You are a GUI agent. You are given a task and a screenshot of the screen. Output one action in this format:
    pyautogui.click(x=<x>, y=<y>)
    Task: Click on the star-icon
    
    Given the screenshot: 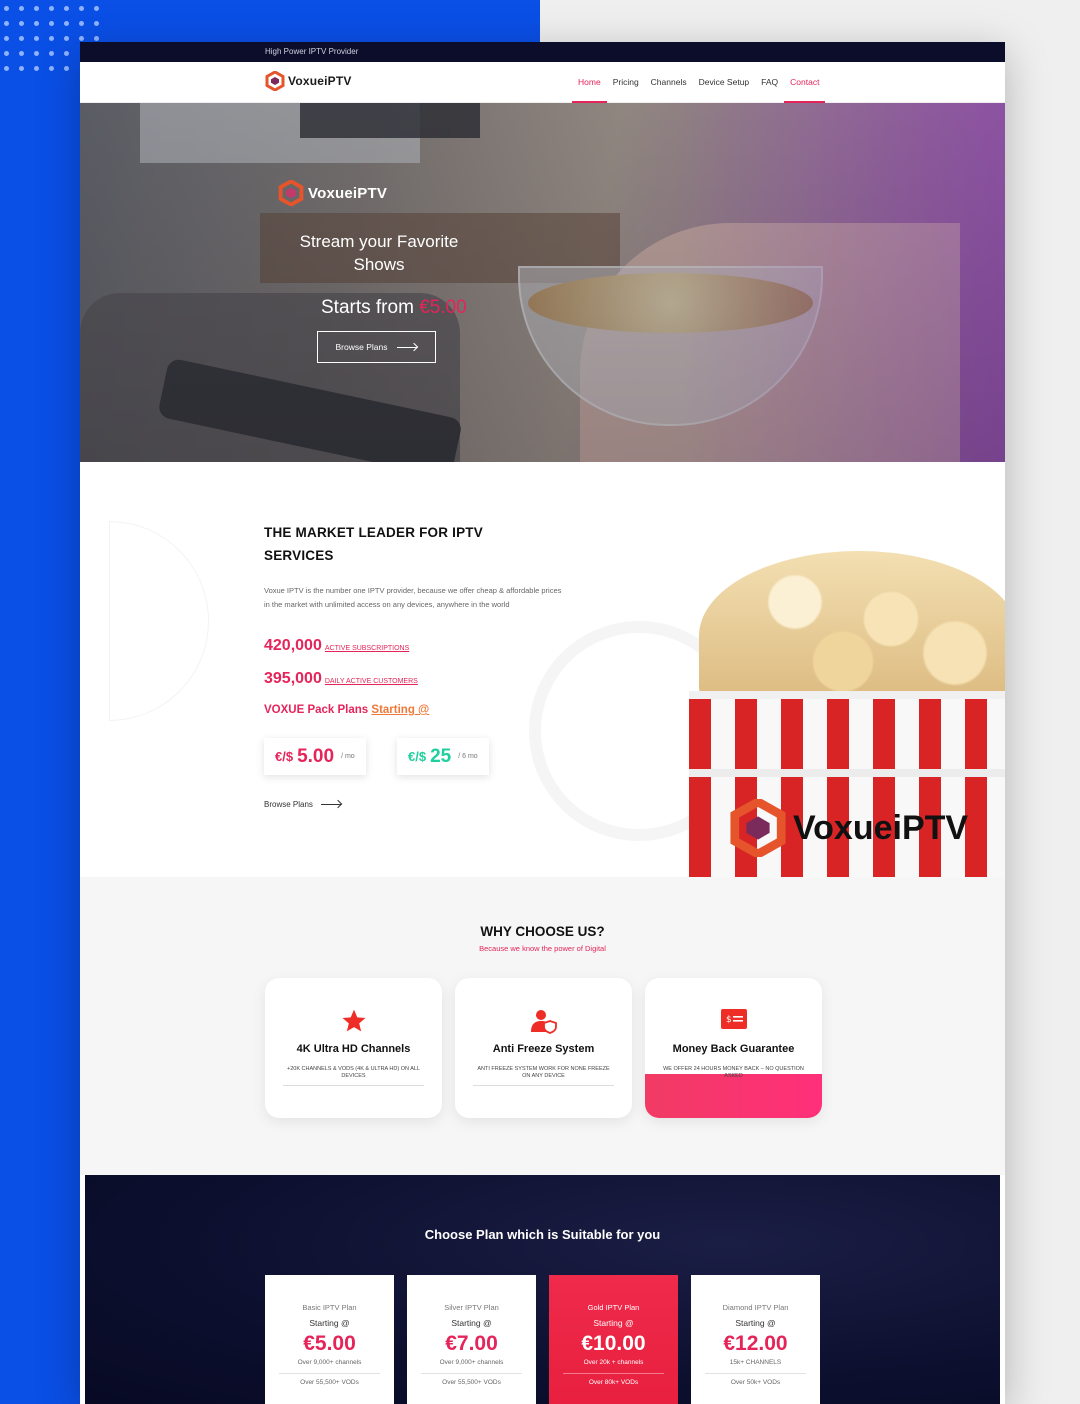 What is the action you would take?
    pyautogui.click(x=353, y=1020)
    